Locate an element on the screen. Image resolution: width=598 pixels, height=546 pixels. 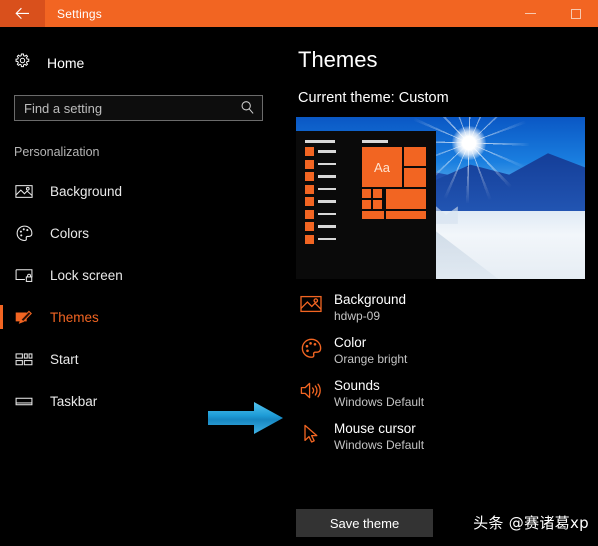
theme-preview: Aa is located at coordinates (440, 198).